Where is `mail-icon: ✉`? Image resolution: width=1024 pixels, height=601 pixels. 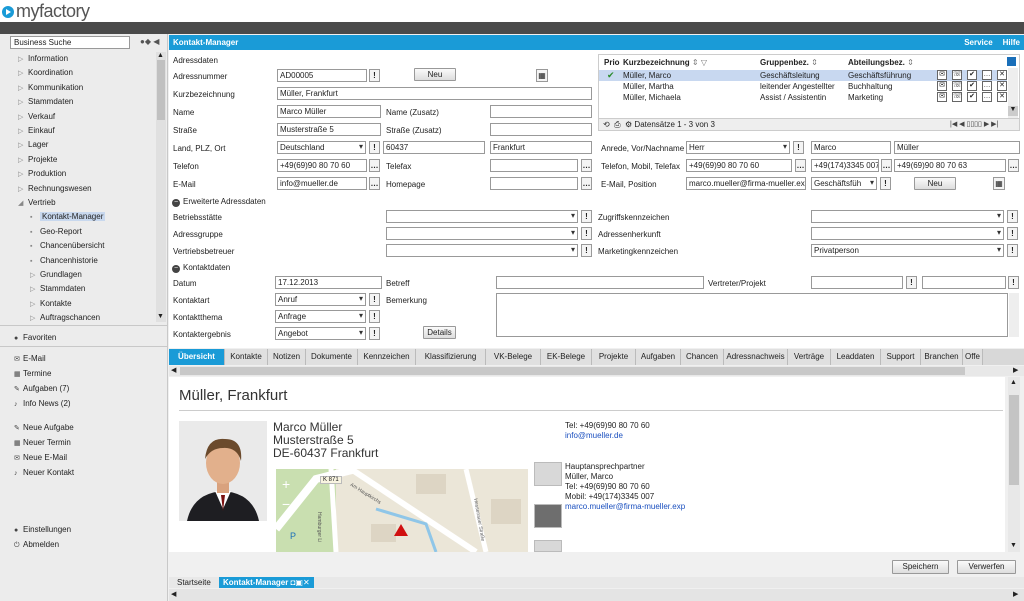 mail-icon: ✉ is located at coordinates (942, 97).